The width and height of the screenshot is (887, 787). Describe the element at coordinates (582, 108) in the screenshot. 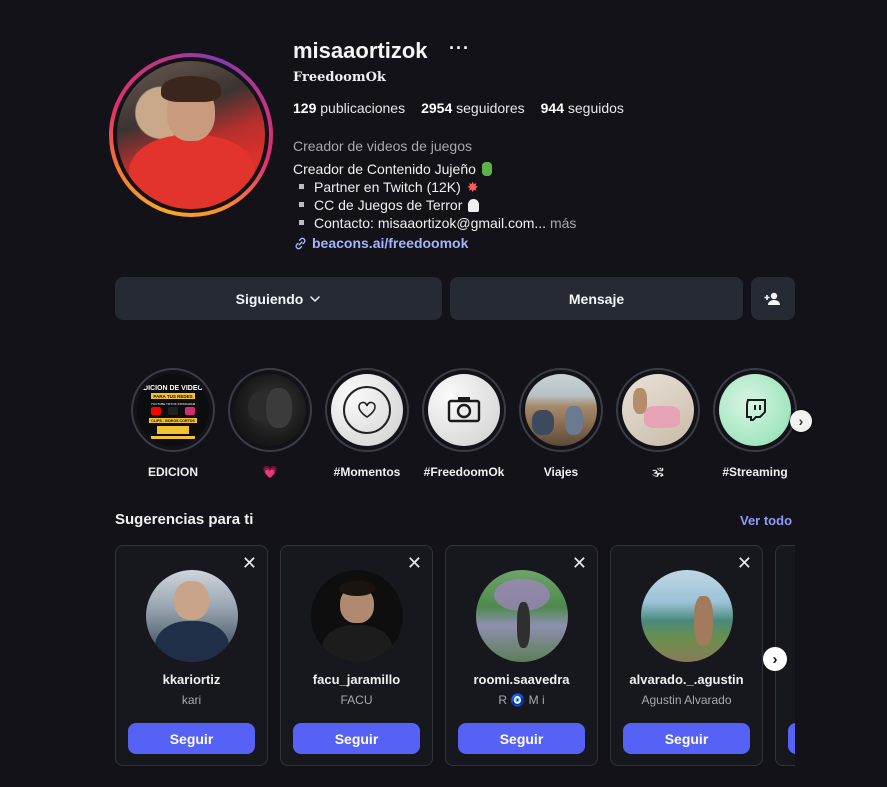

I see `following-stat: 944 seguidos` at that location.